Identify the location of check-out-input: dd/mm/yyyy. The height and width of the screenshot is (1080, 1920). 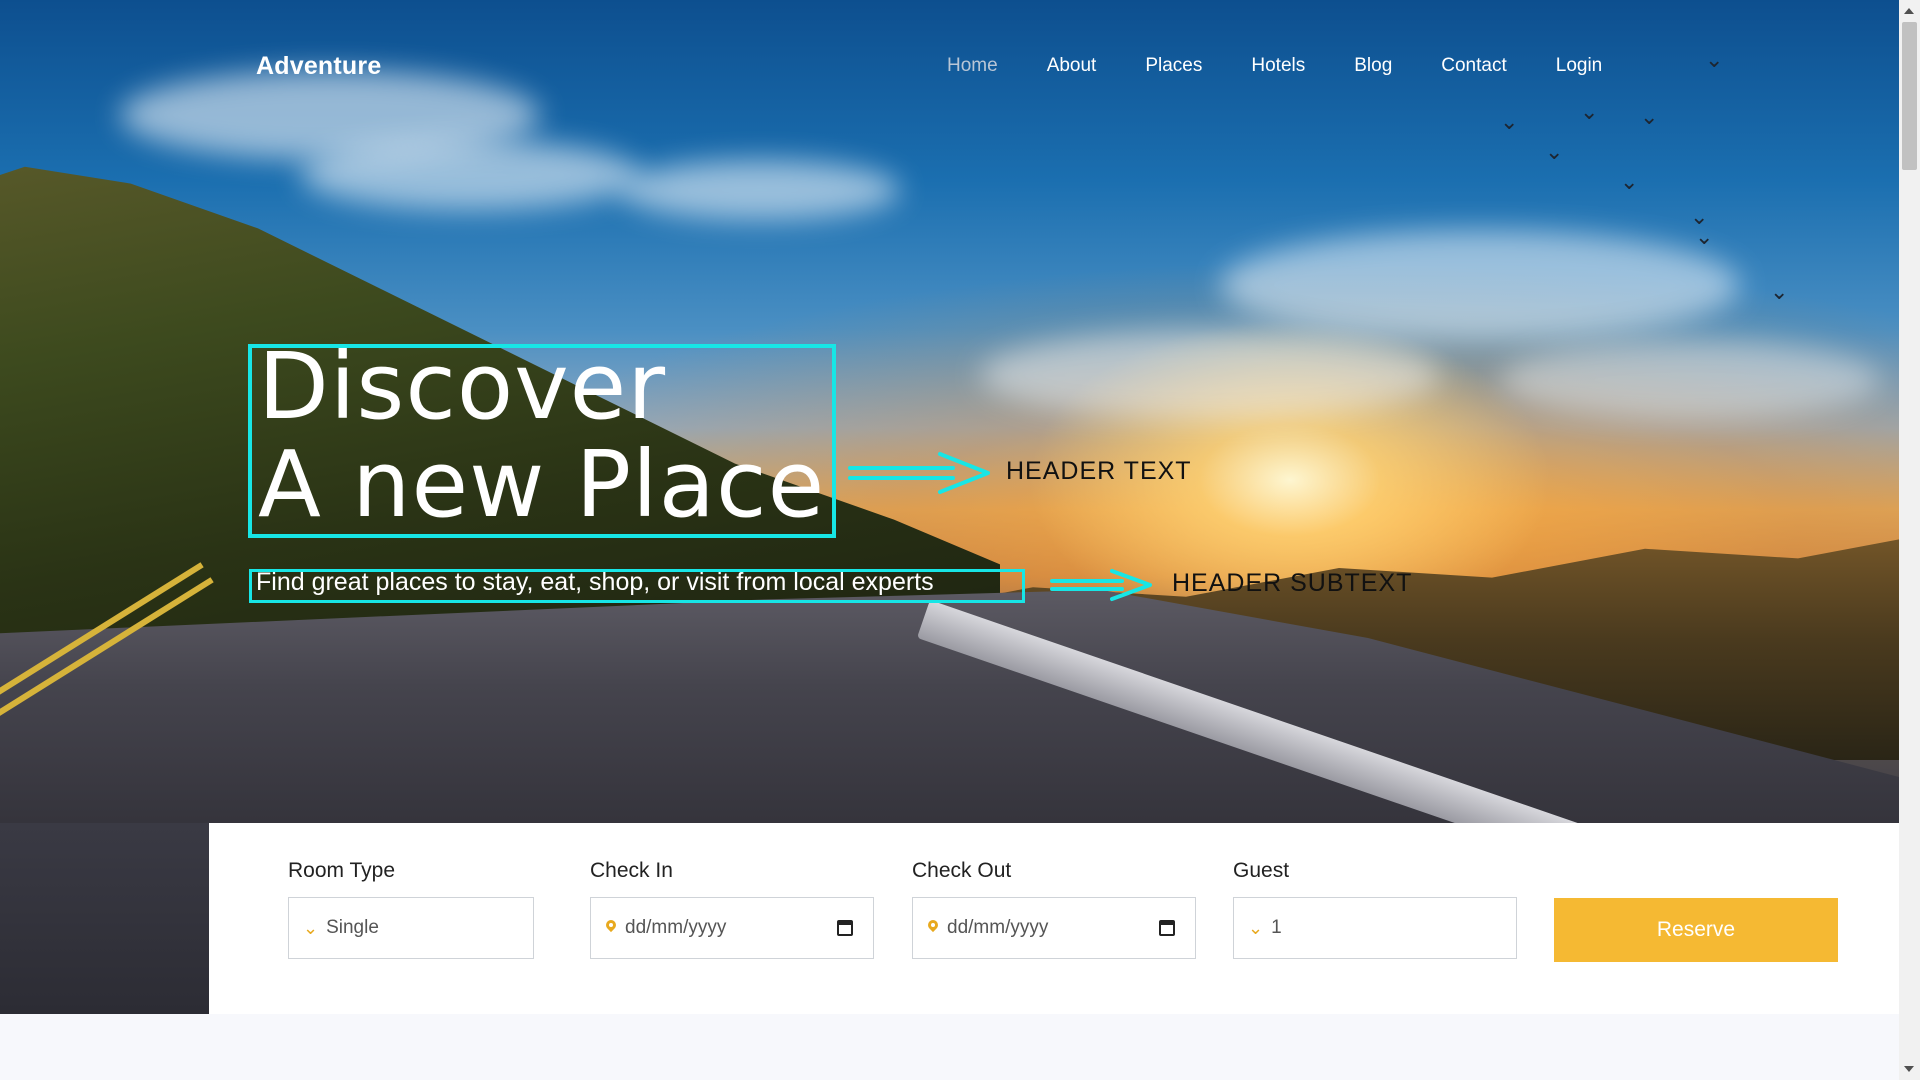
(1054, 928).